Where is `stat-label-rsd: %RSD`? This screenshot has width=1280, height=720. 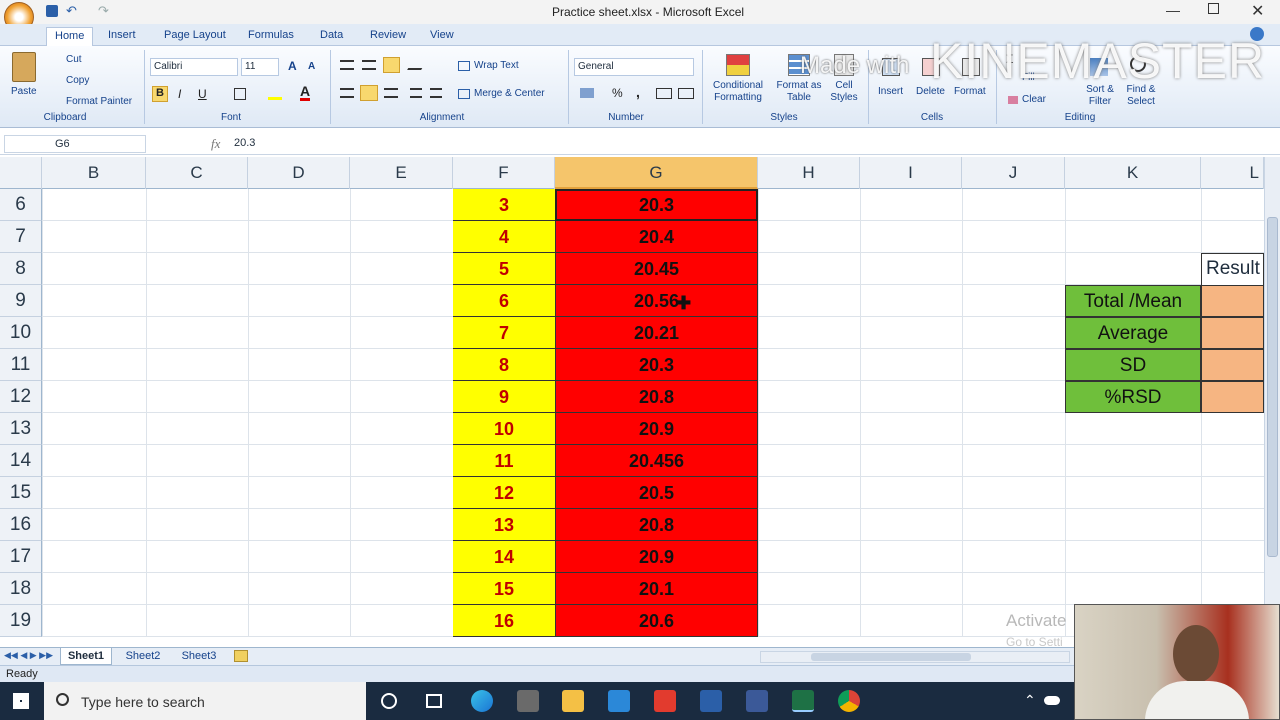 stat-label-rsd: %RSD is located at coordinates (1133, 397).